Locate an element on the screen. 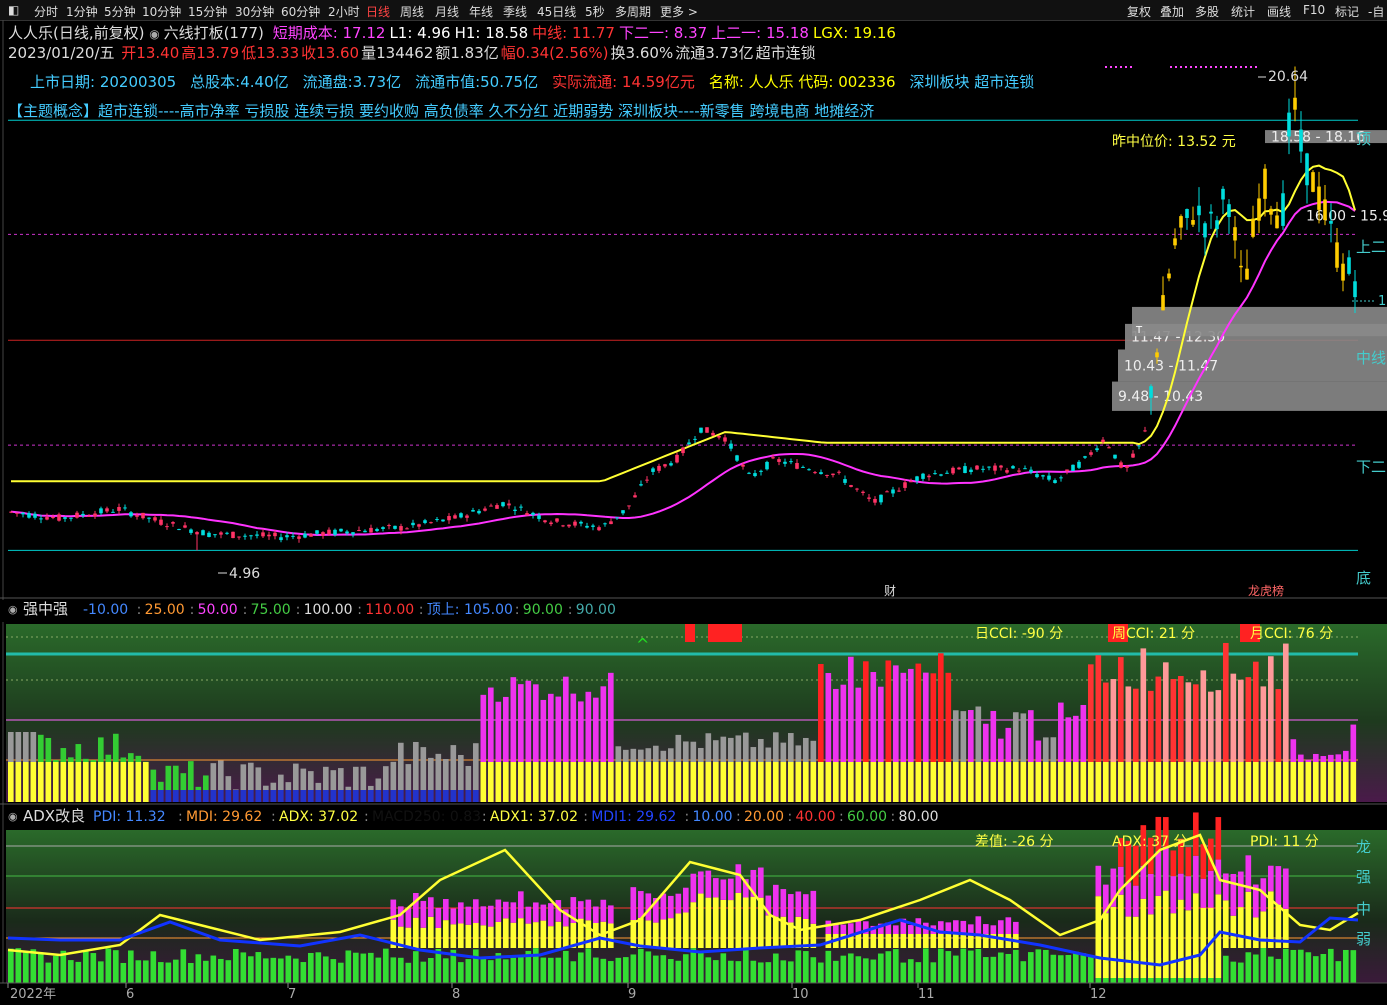 The image size is (1387, 1005). period-tab-11: 年线 is located at coordinates (481, 11).